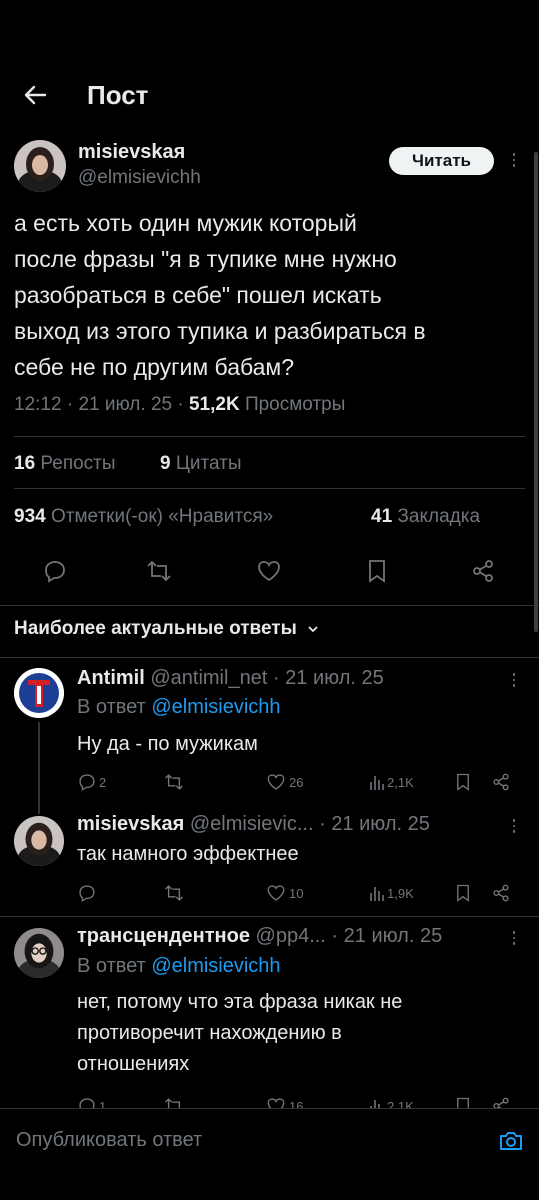 The height and width of the screenshot is (1200, 539). I want to click on reply-actions: 10 1,9K, so click(297, 894).